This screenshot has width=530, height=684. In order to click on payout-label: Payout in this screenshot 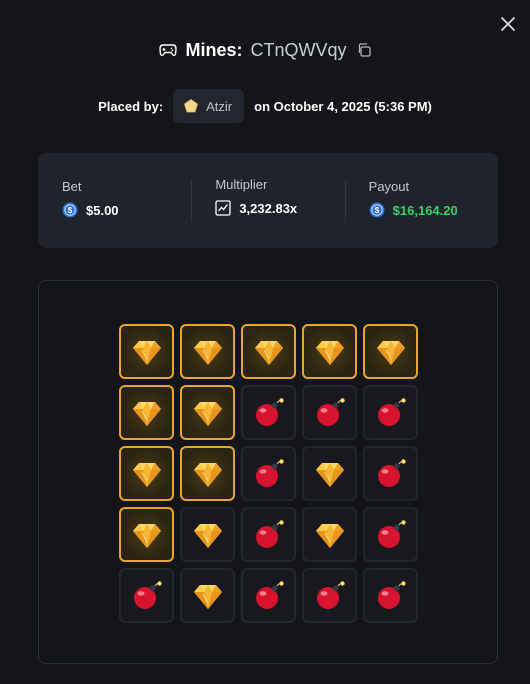, I will do `click(389, 186)`.